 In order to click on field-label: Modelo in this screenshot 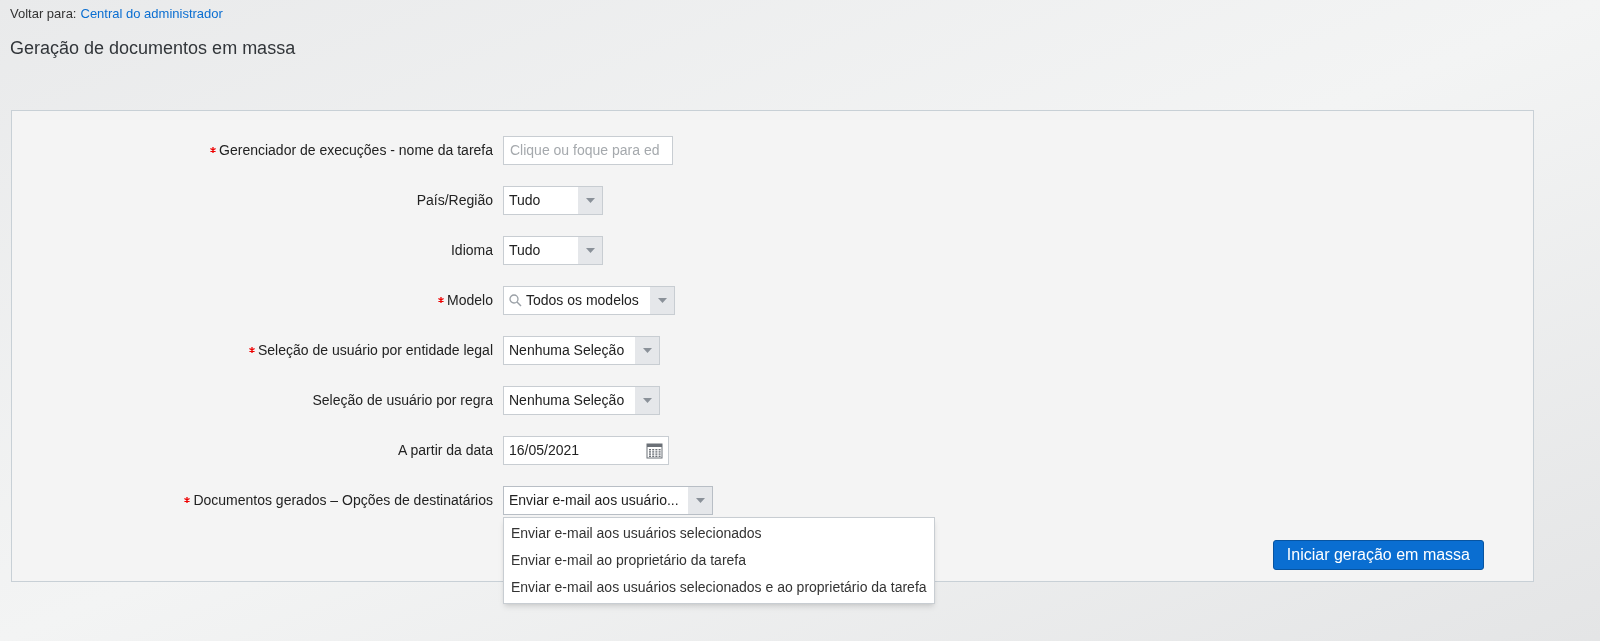, I will do `click(470, 300)`.